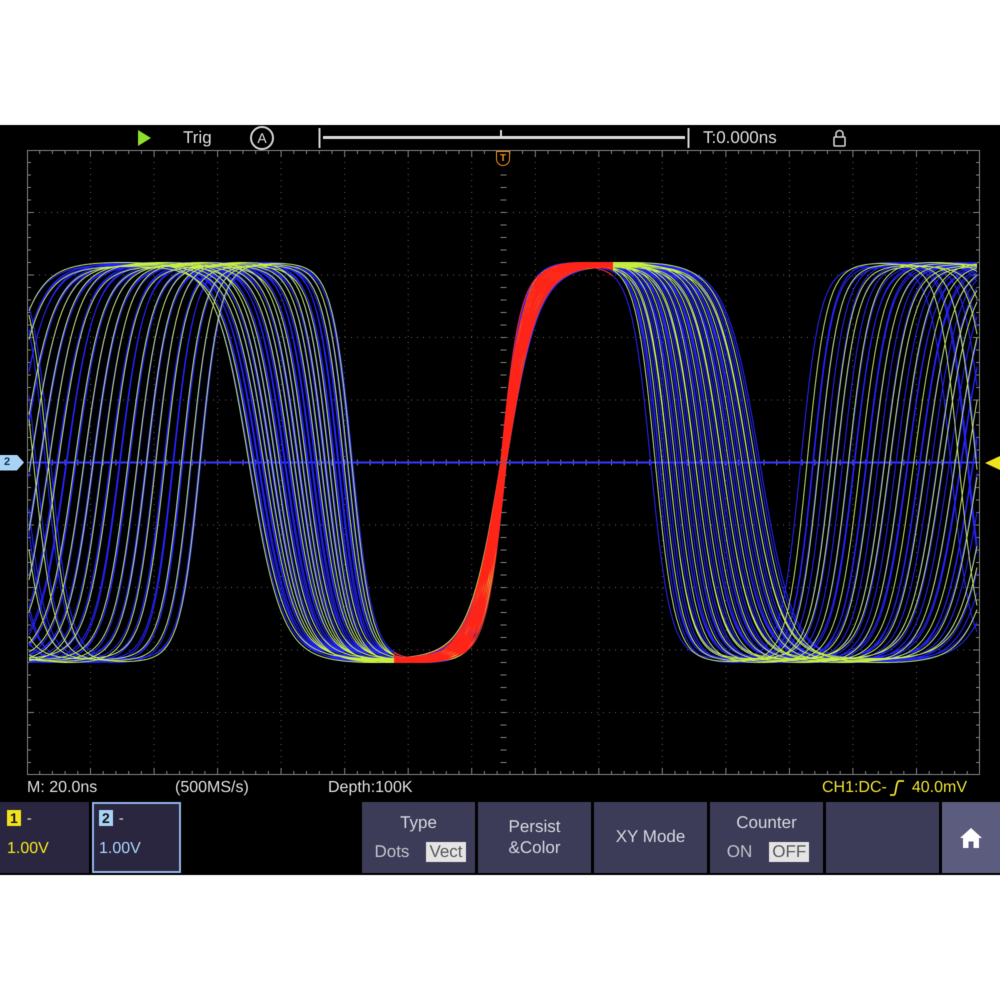 The width and height of the screenshot is (1000, 1000). I want to click on menu-button: Type Dots Vect, so click(418, 837).